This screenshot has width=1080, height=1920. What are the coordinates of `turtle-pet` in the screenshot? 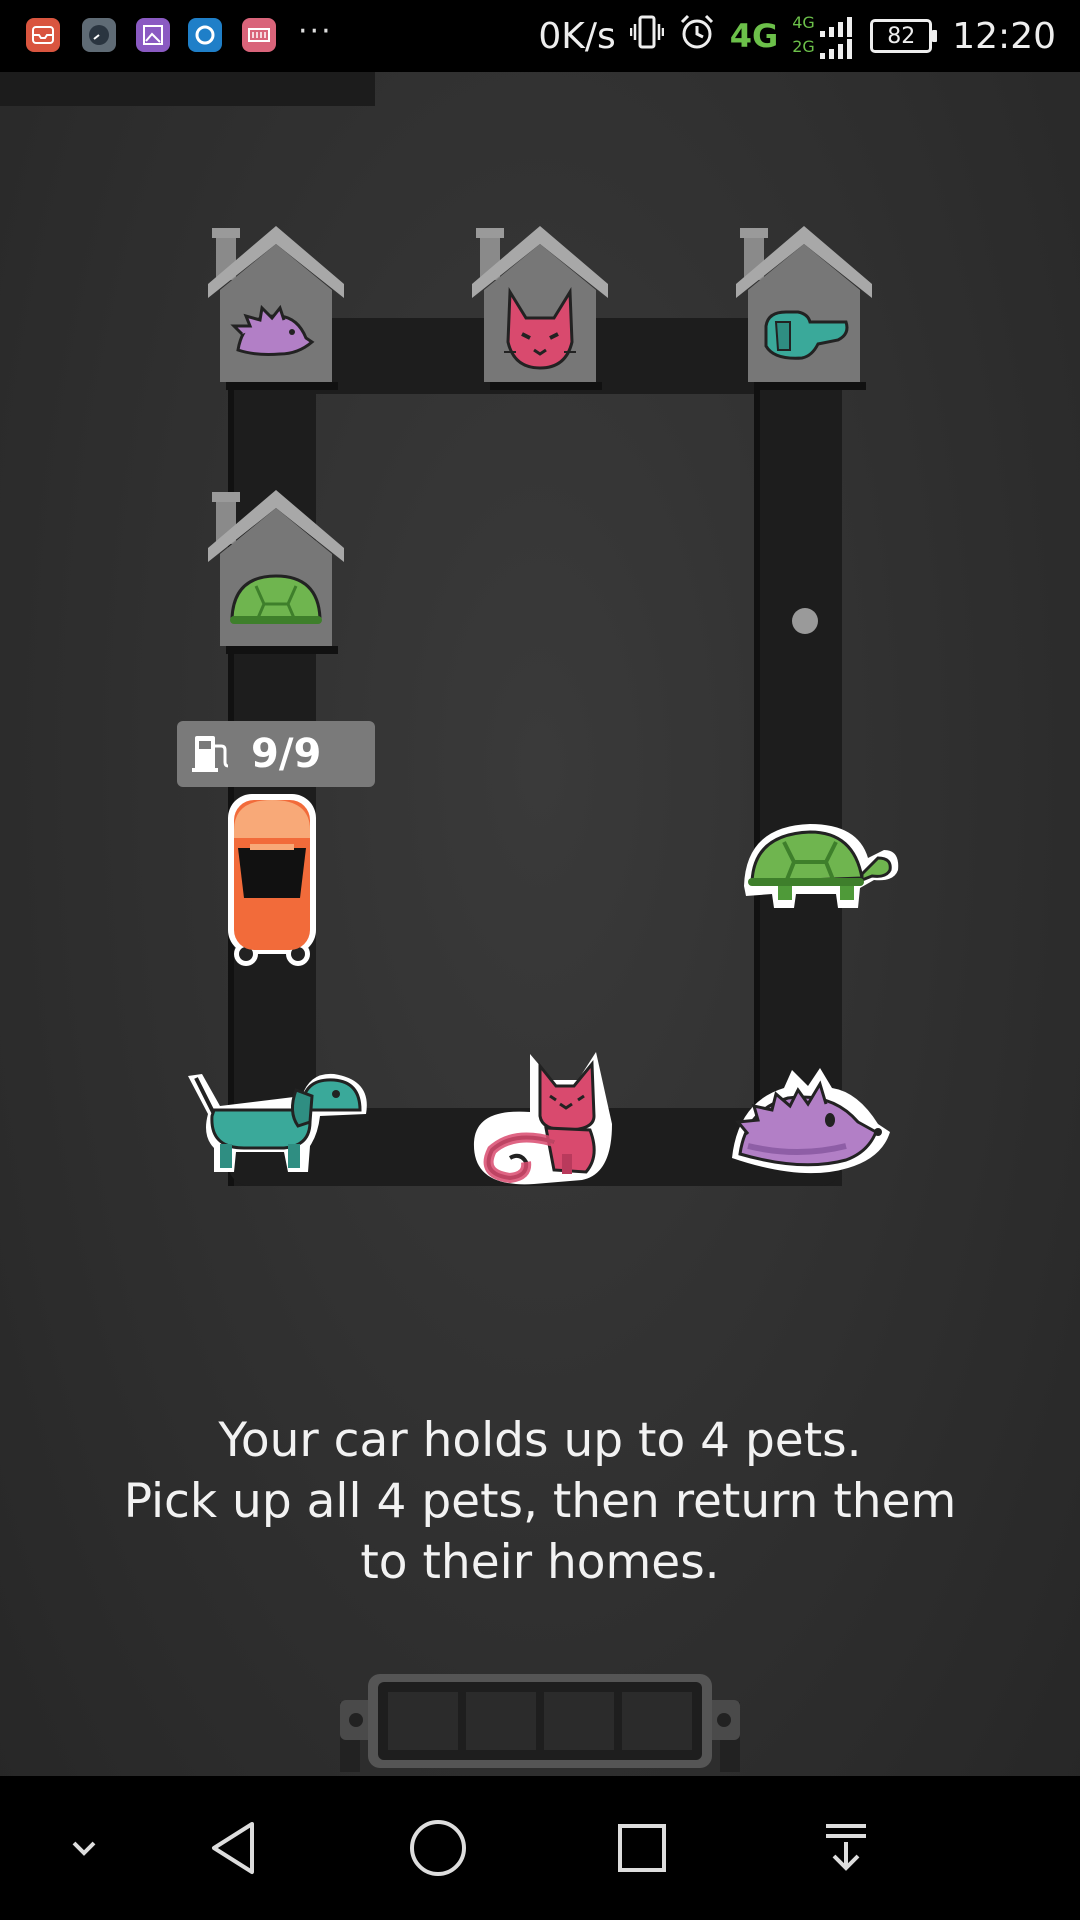 It's located at (820, 861).